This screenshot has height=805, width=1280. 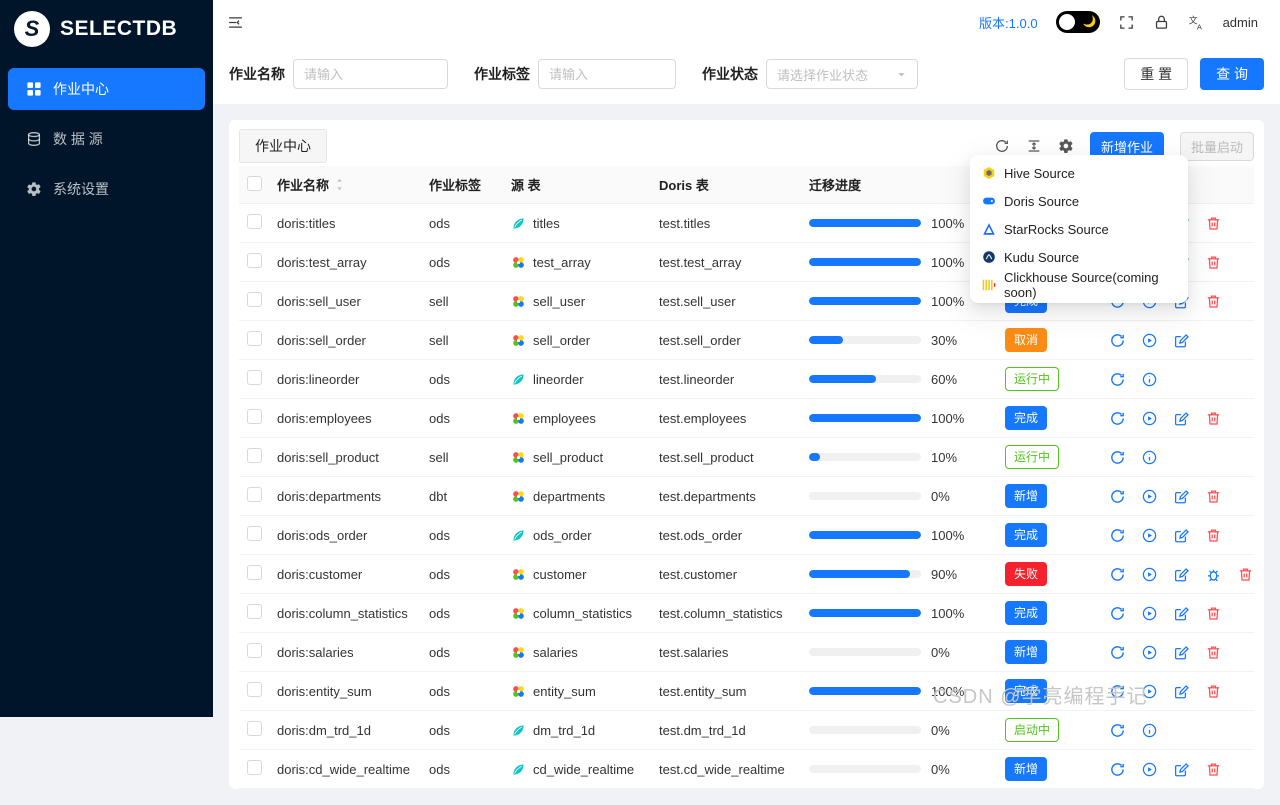 What do you see at coordinates (1026, 340) in the screenshot?
I see `status-badge: 取消` at bounding box center [1026, 340].